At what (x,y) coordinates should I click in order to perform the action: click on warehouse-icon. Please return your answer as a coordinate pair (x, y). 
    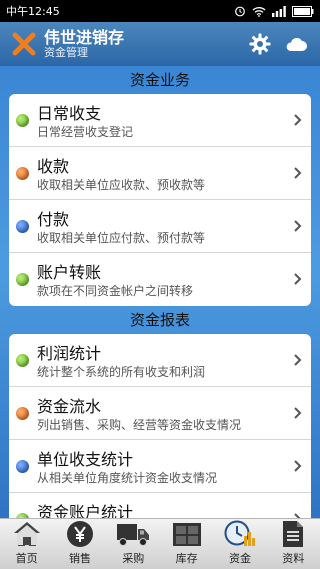
    Looking at the image, I should click on (187, 534).